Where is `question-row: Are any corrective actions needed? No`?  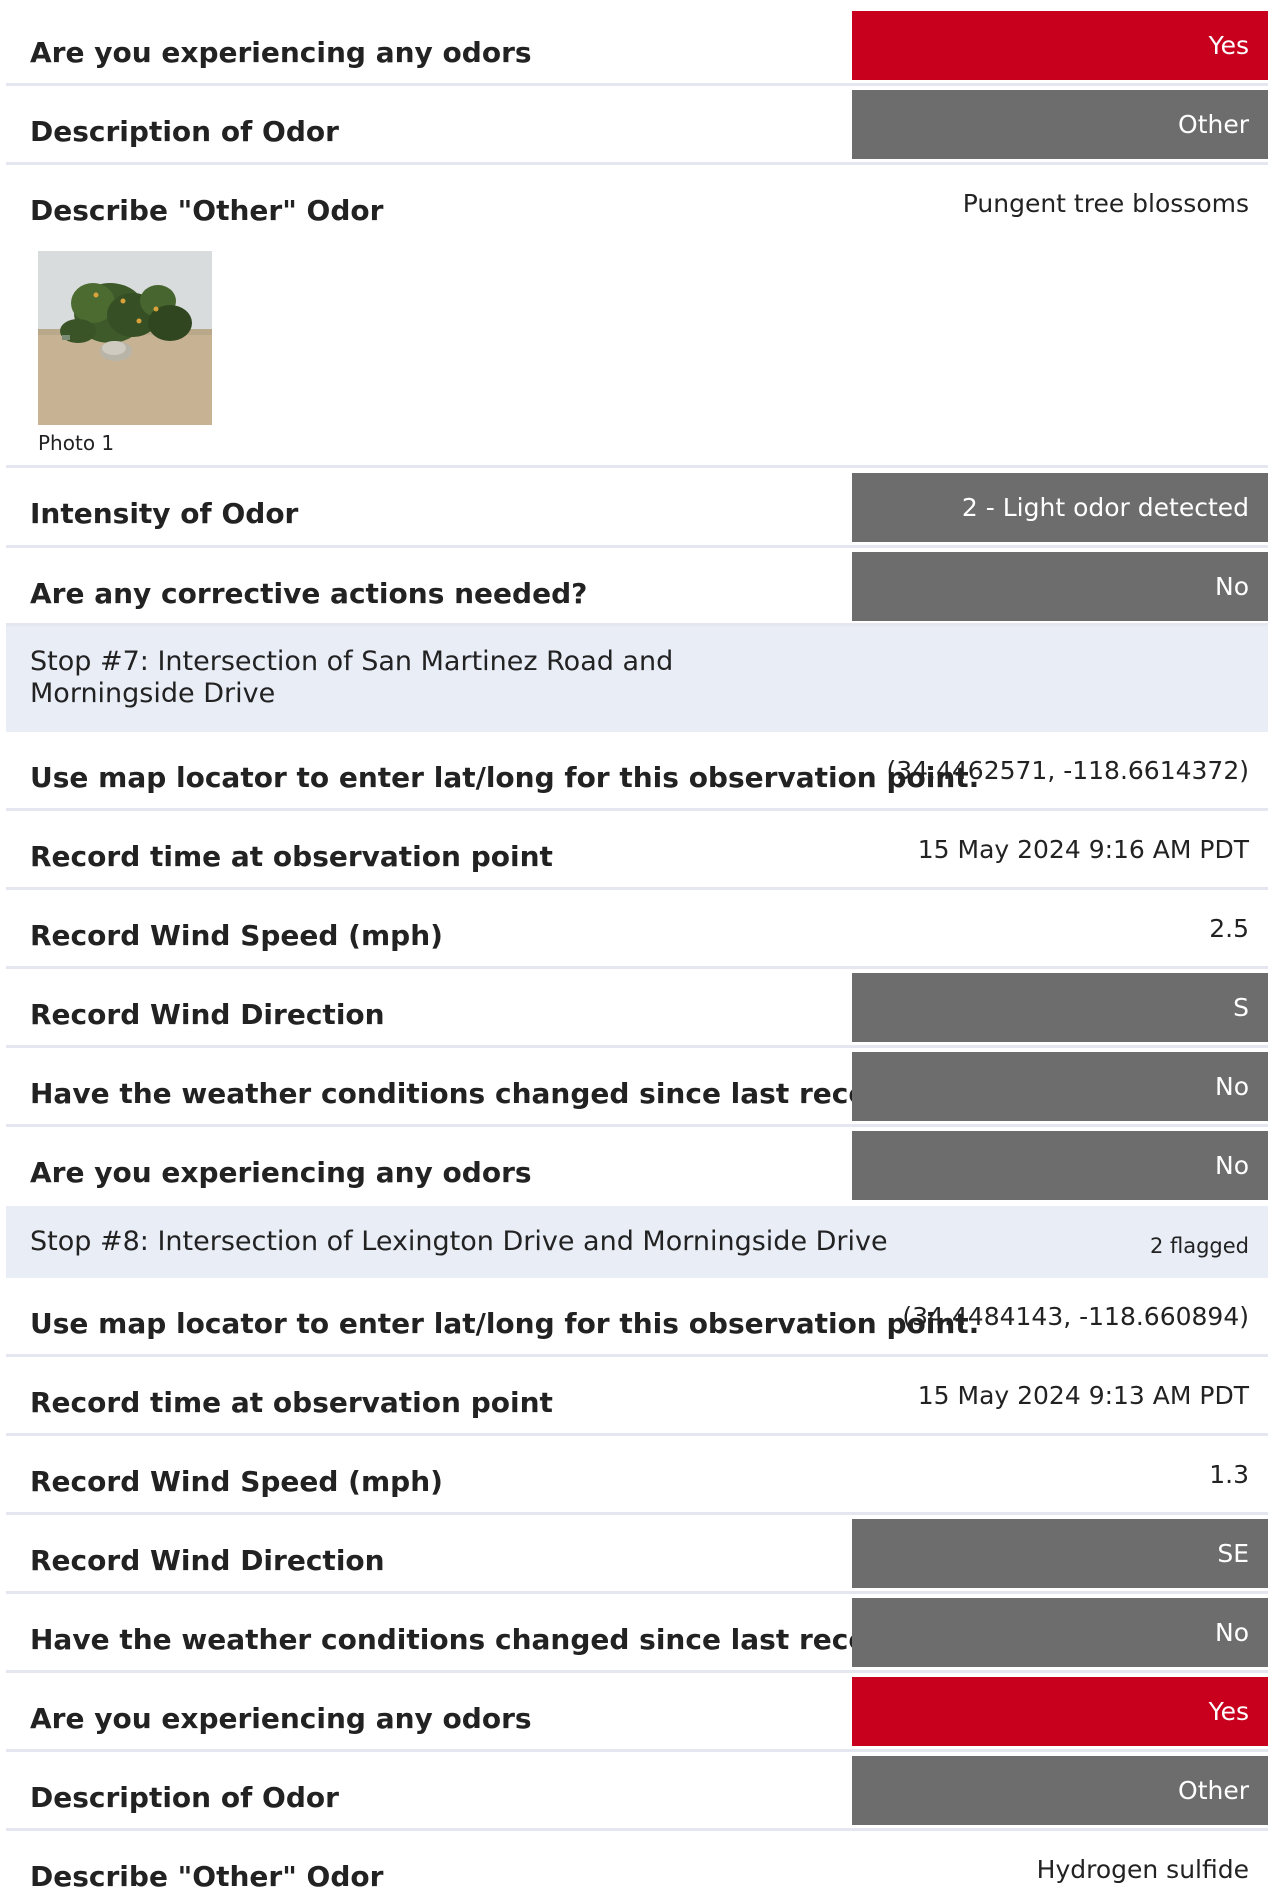
question-row: Are any corrective actions needed? No is located at coordinates (637, 587).